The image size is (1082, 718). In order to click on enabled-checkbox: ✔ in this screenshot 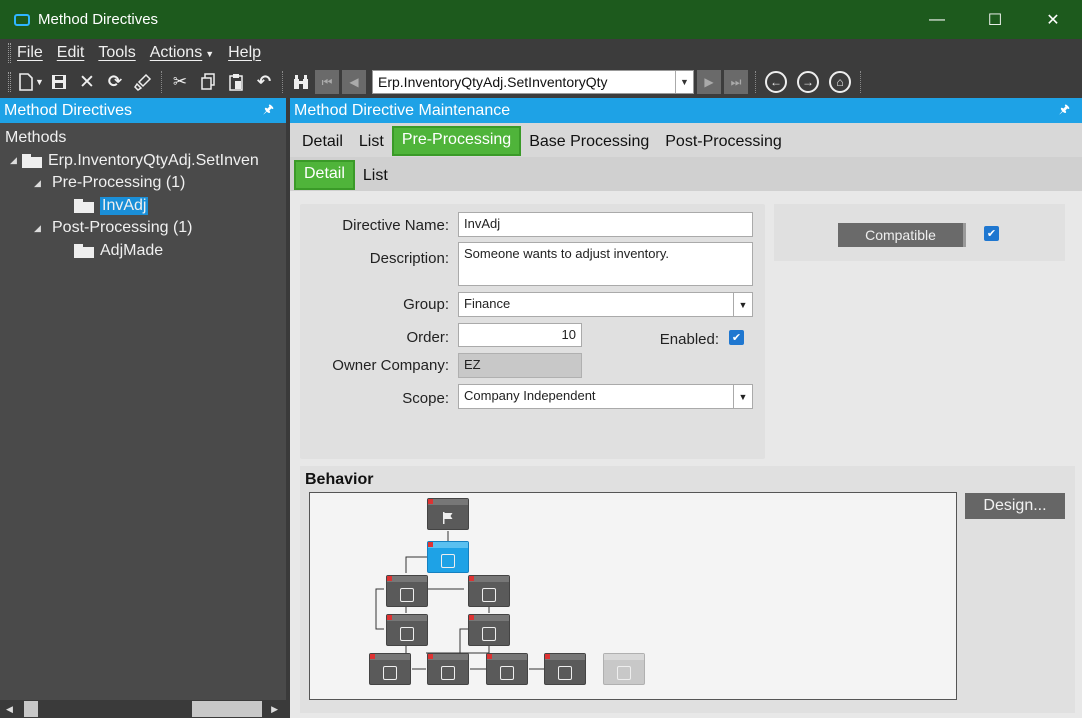, I will do `click(736, 337)`.